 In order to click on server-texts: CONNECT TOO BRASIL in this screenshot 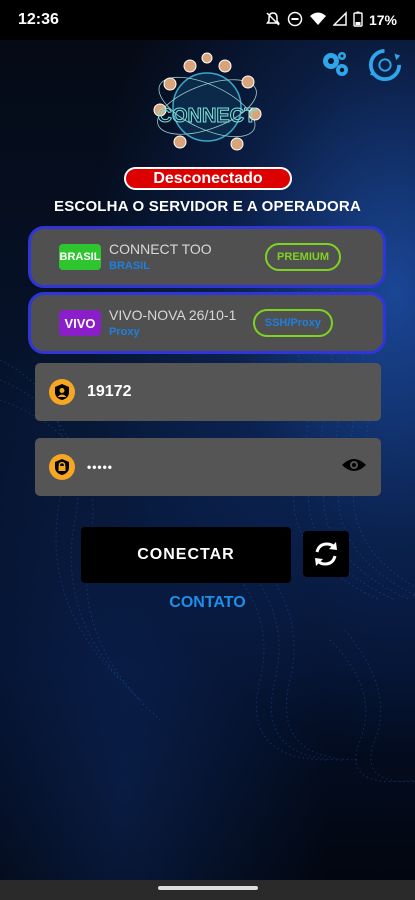, I will do `click(187, 256)`.